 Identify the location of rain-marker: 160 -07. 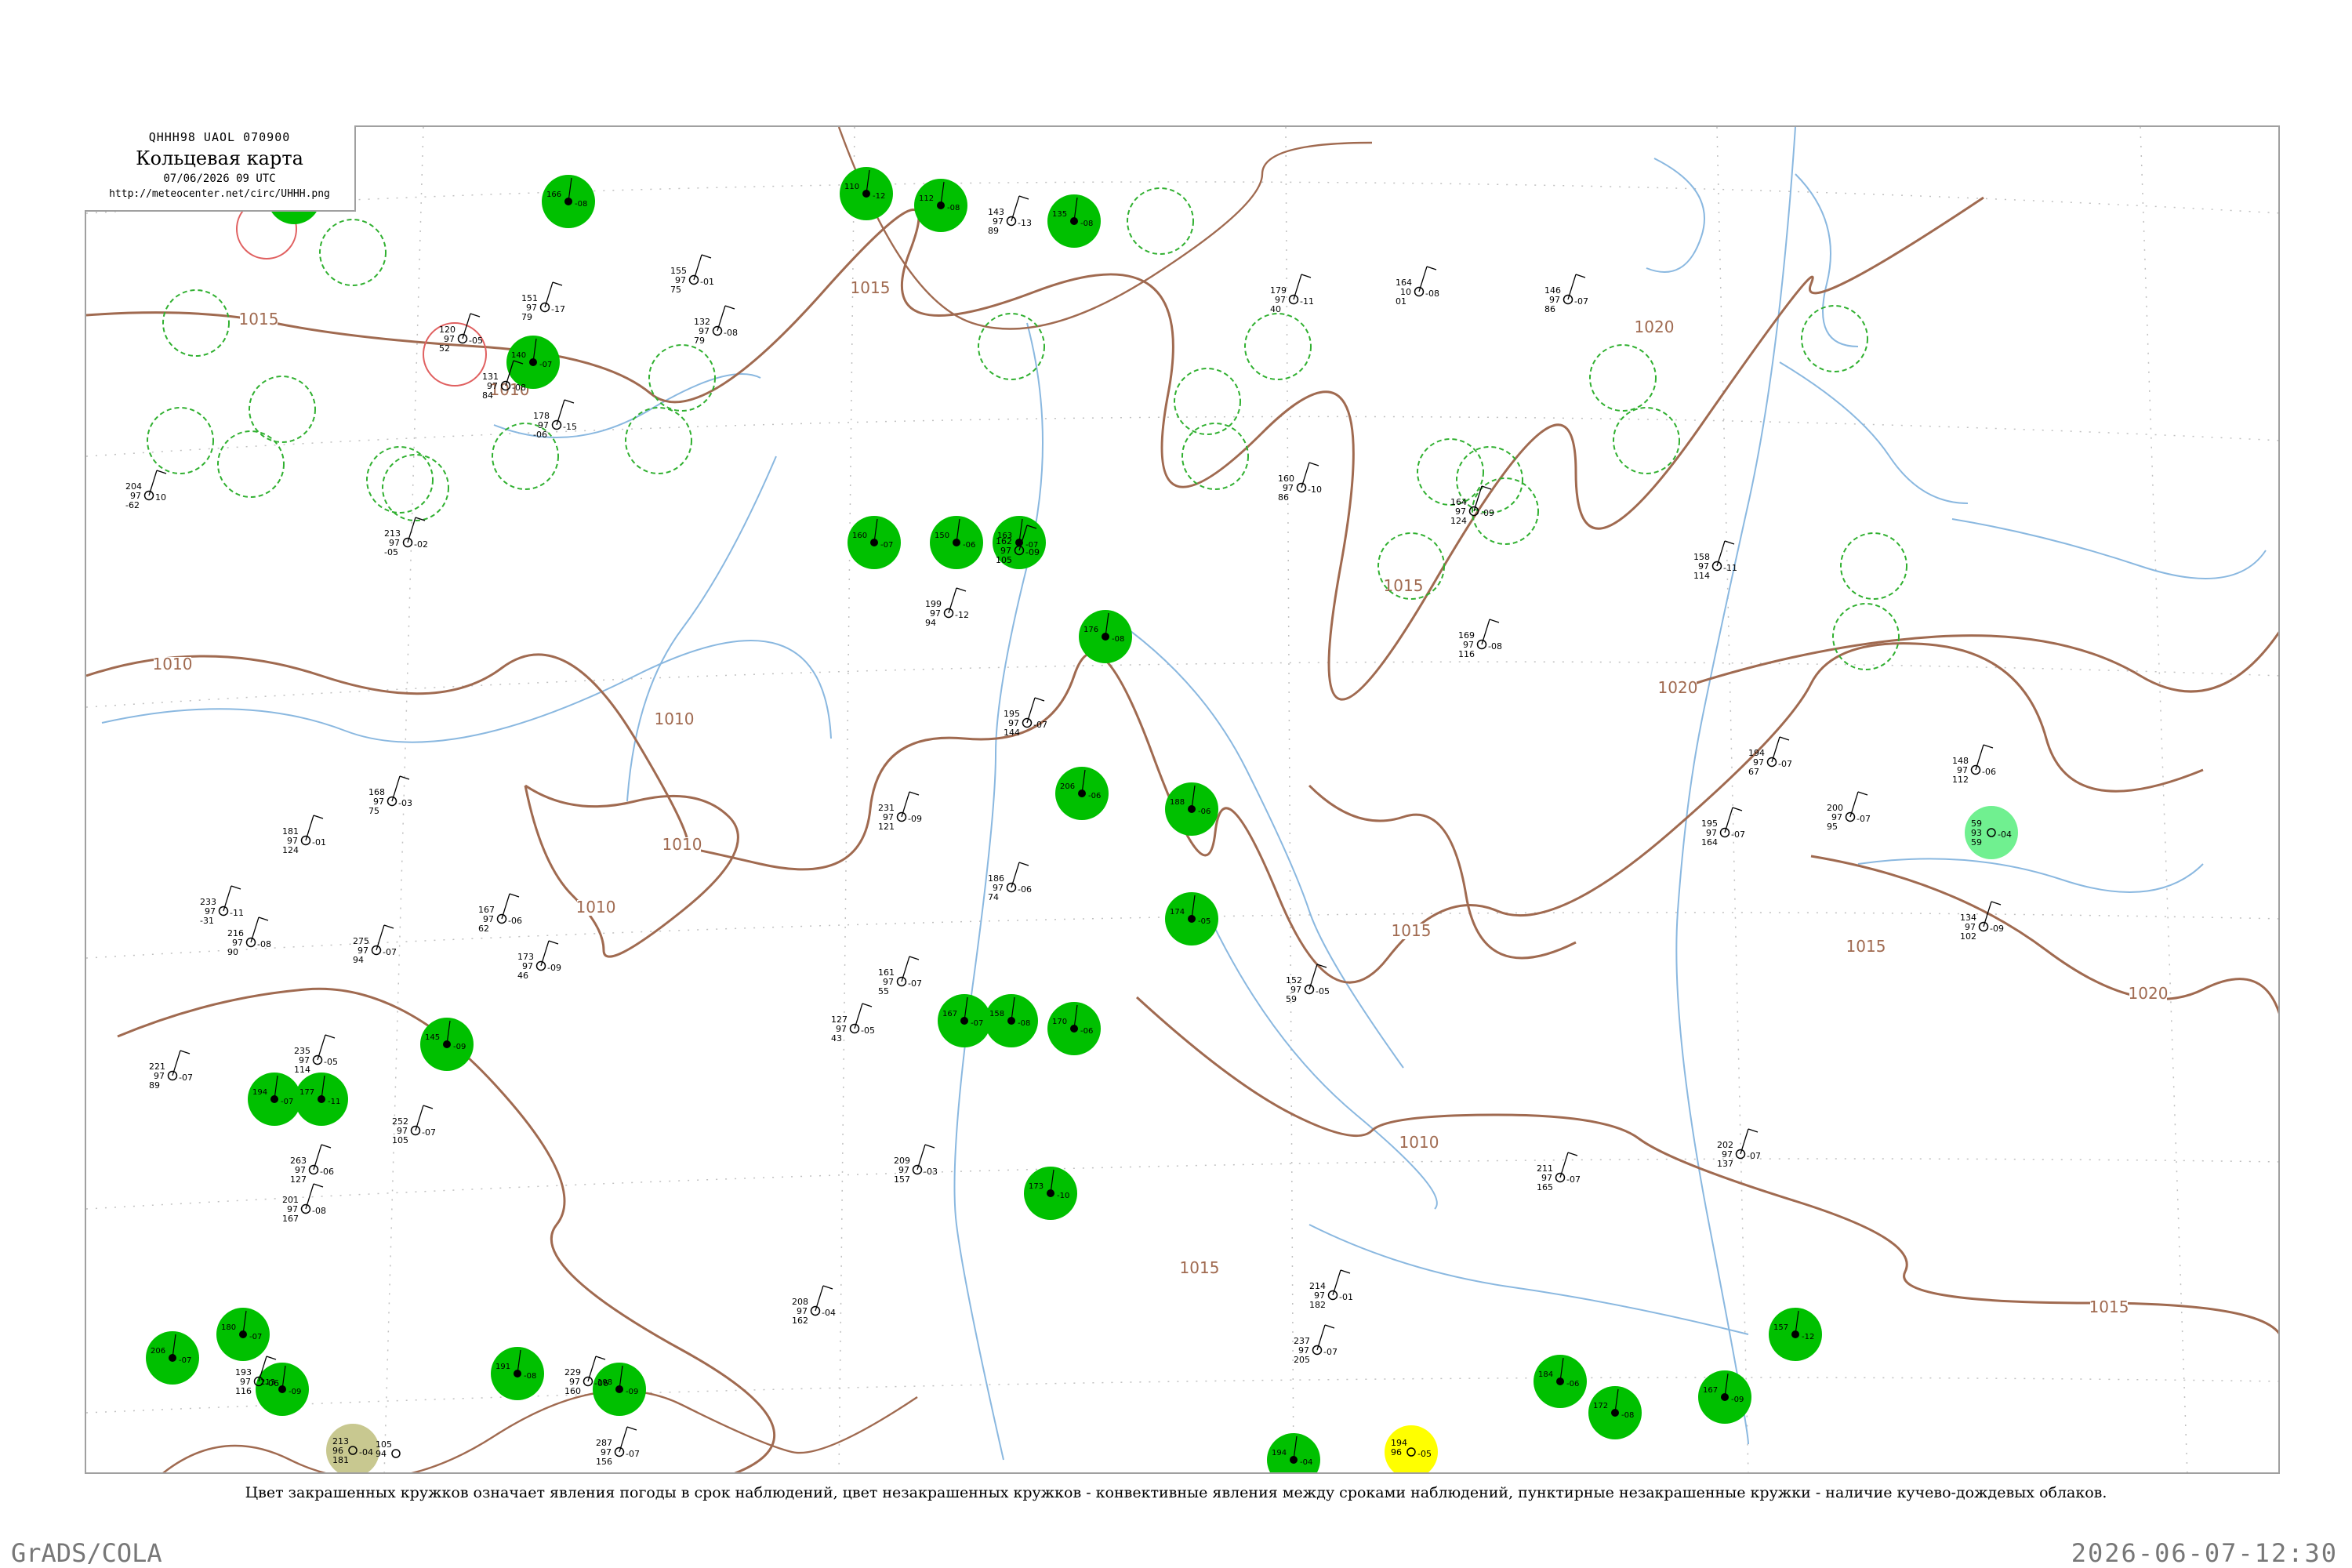
(874, 542).